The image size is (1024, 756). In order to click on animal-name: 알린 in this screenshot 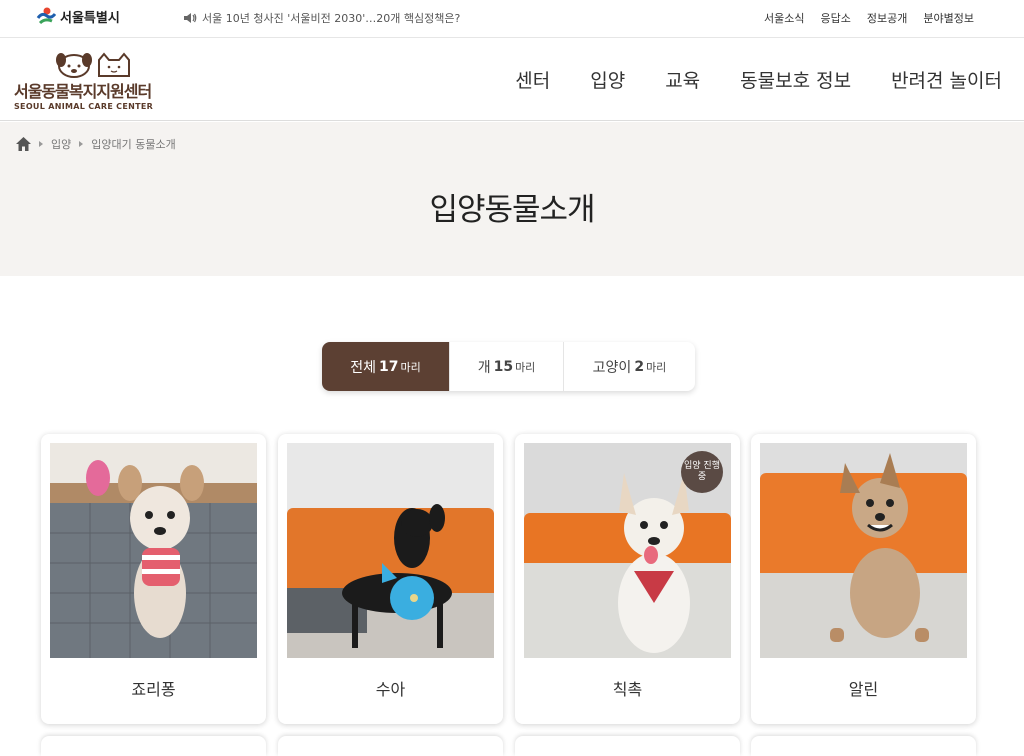, I will do `click(863, 688)`.